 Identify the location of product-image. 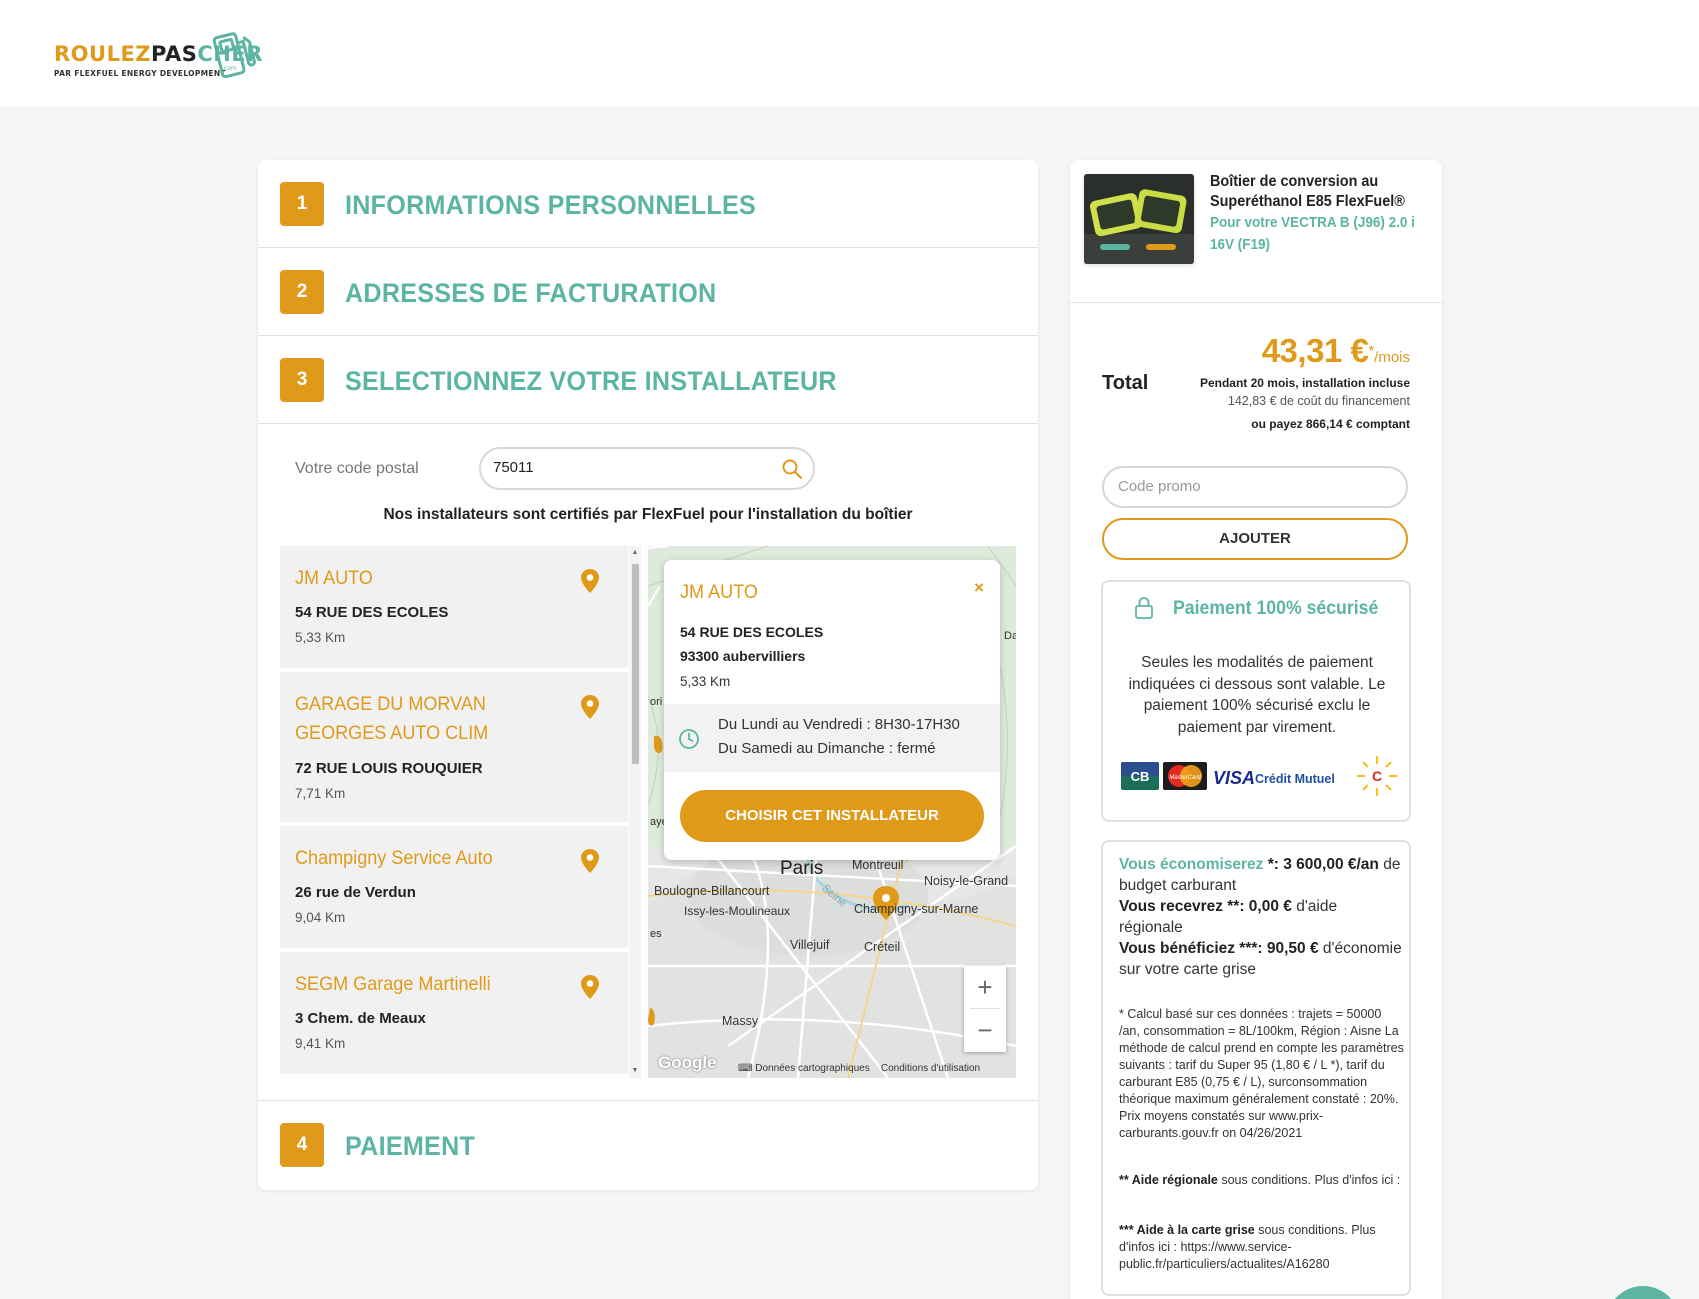
(1139, 219).